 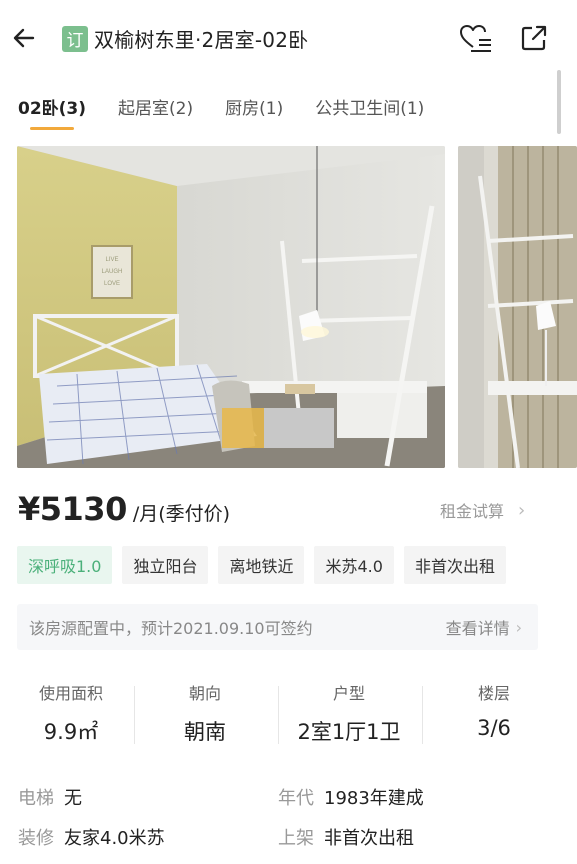 What do you see at coordinates (72, 509) in the screenshot?
I see `price-amount: ¥5130` at bounding box center [72, 509].